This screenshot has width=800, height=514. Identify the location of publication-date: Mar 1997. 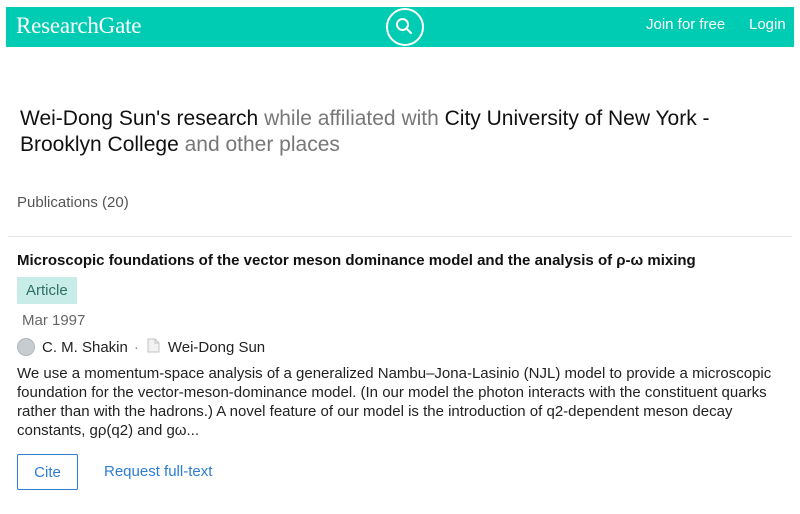
(54, 320).